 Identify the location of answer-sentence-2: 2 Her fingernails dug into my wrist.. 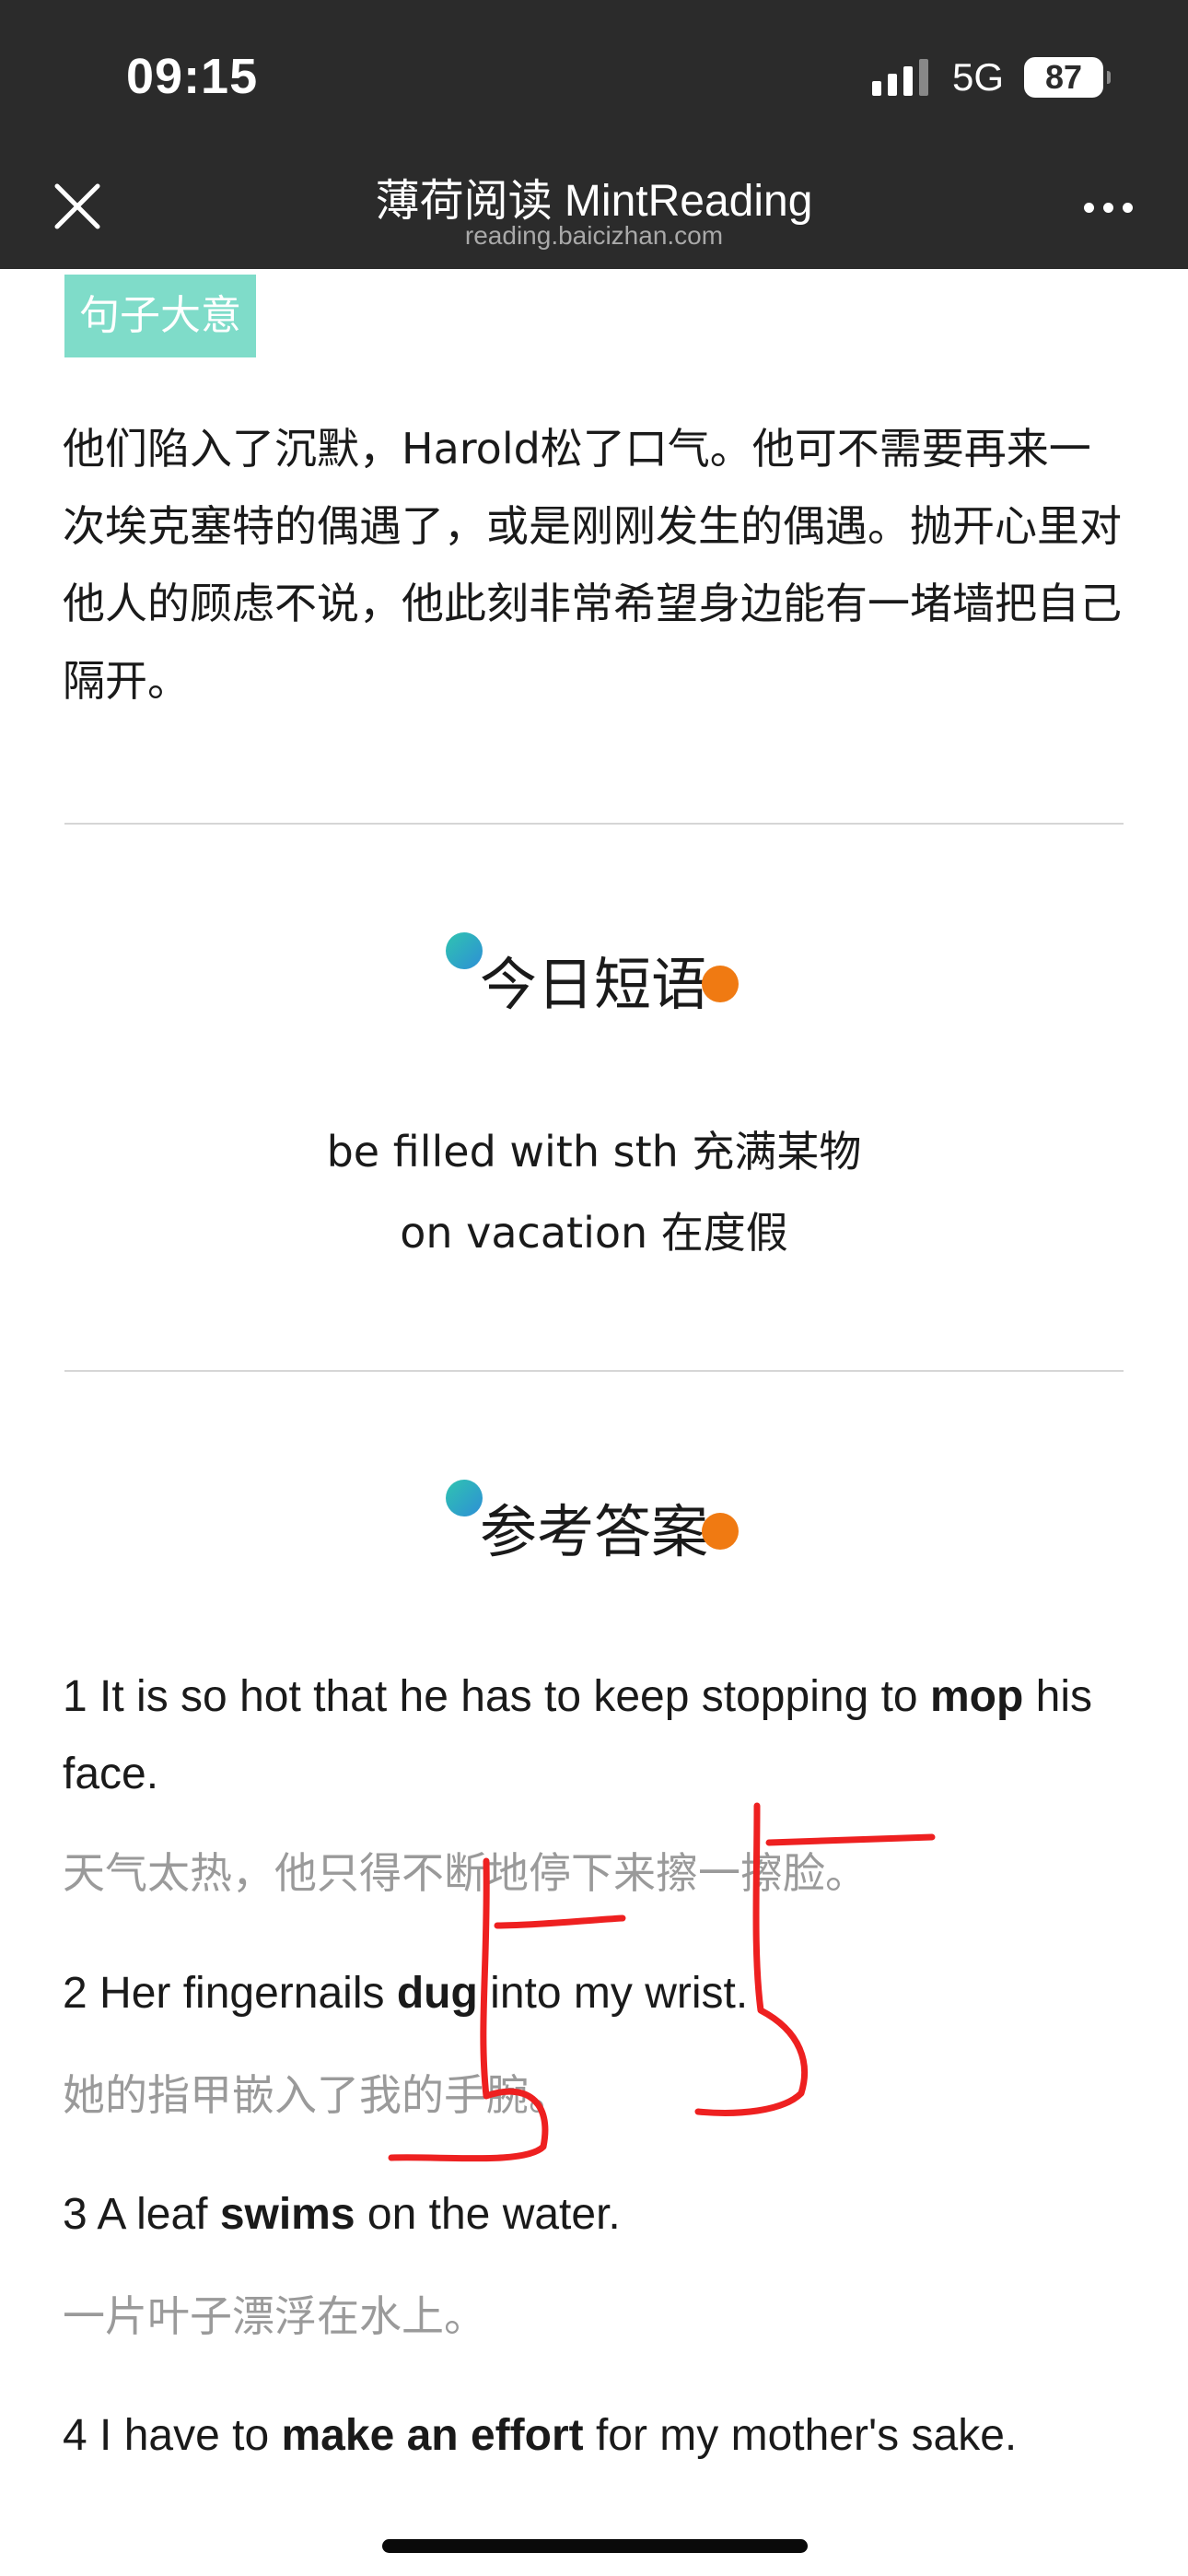
(597, 1993).